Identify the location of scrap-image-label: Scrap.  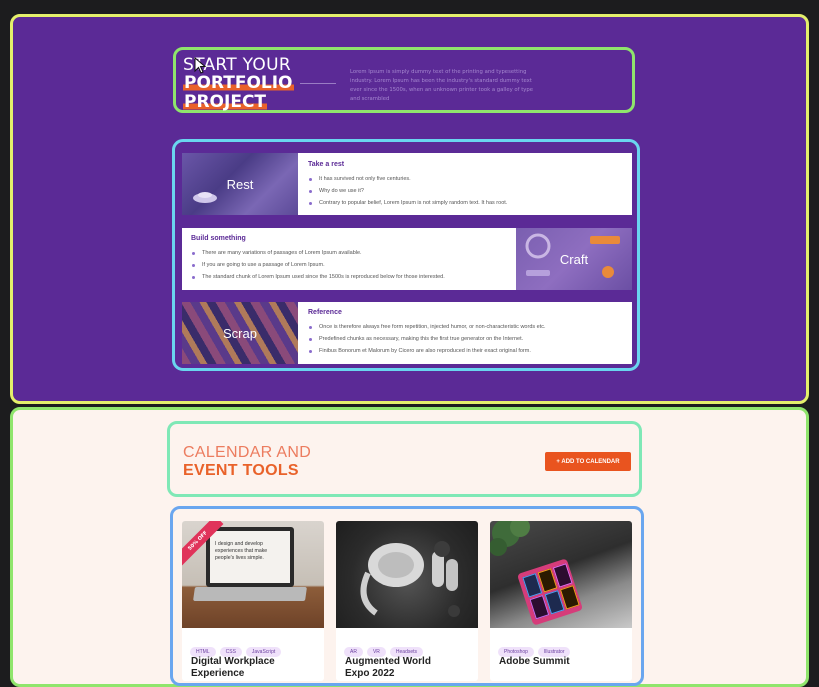
(240, 333).